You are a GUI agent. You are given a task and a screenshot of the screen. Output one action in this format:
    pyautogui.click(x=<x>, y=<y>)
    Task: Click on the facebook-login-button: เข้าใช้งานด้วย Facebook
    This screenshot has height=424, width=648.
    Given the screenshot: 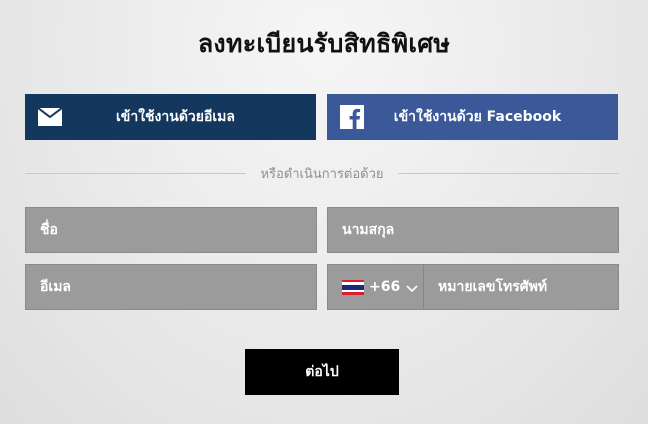 What is the action you would take?
    pyautogui.click(x=472, y=117)
    